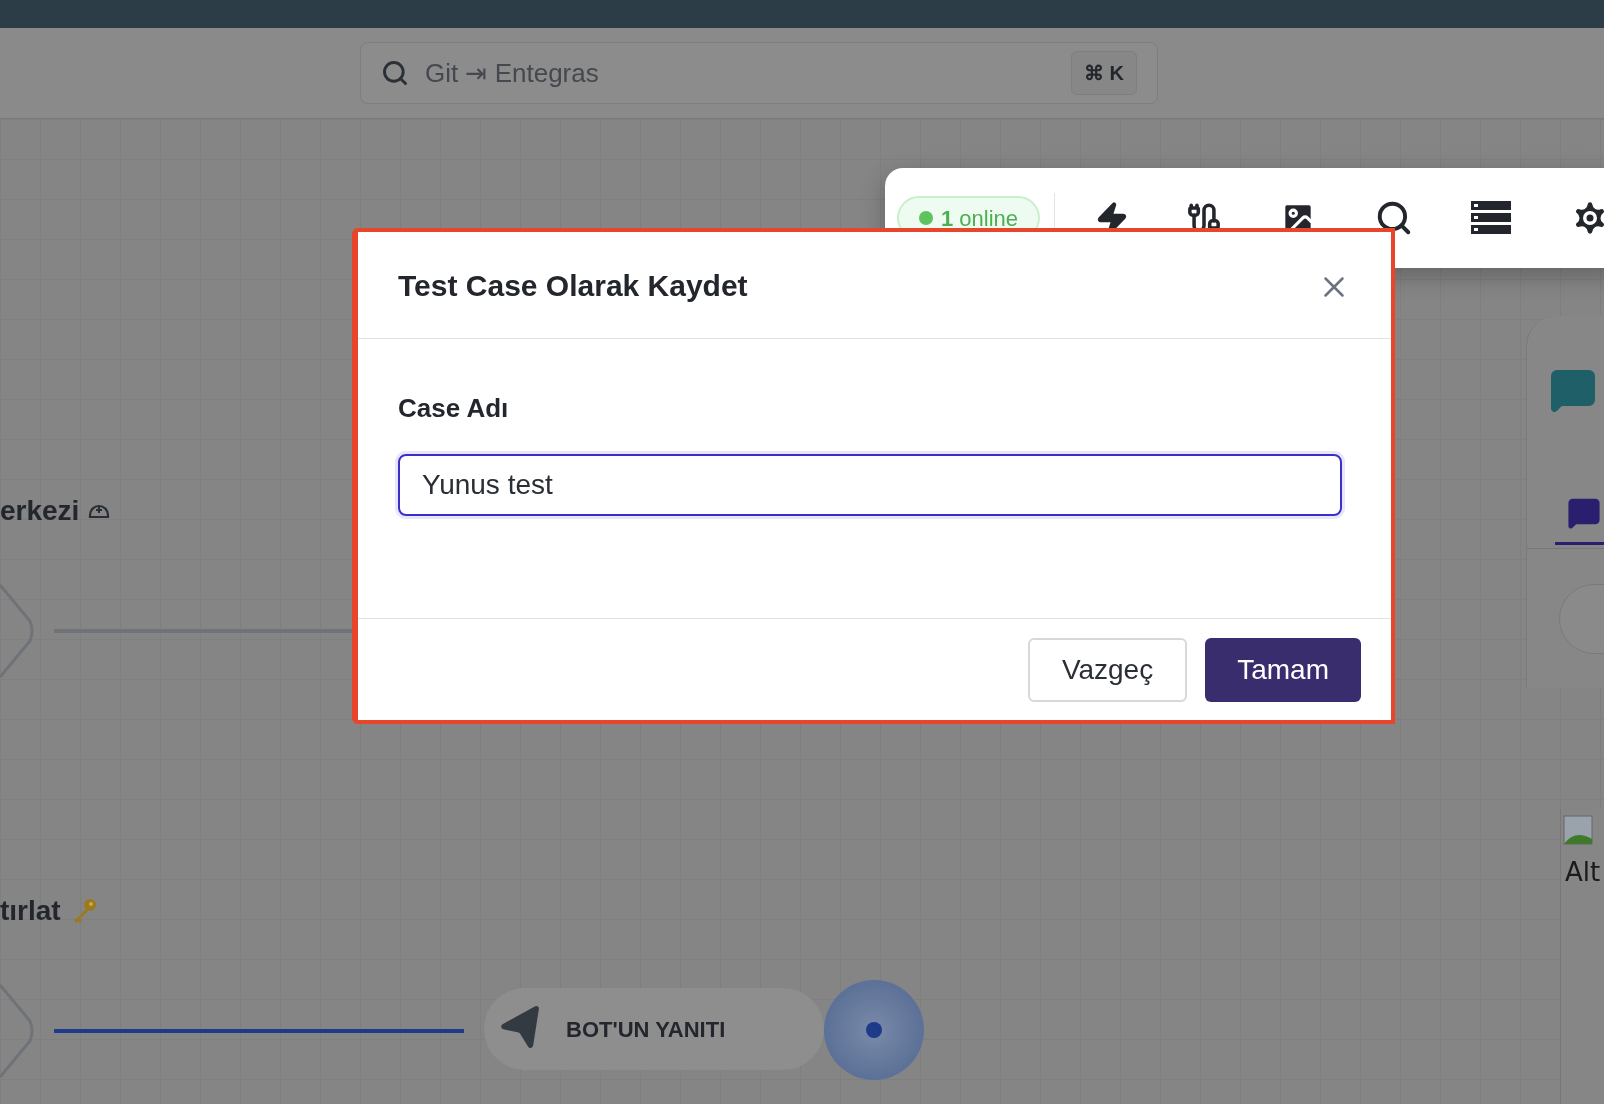 The image size is (1604, 1104). Describe the element at coordinates (870, 485) in the screenshot. I see `input-field: Yunus test` at that location.